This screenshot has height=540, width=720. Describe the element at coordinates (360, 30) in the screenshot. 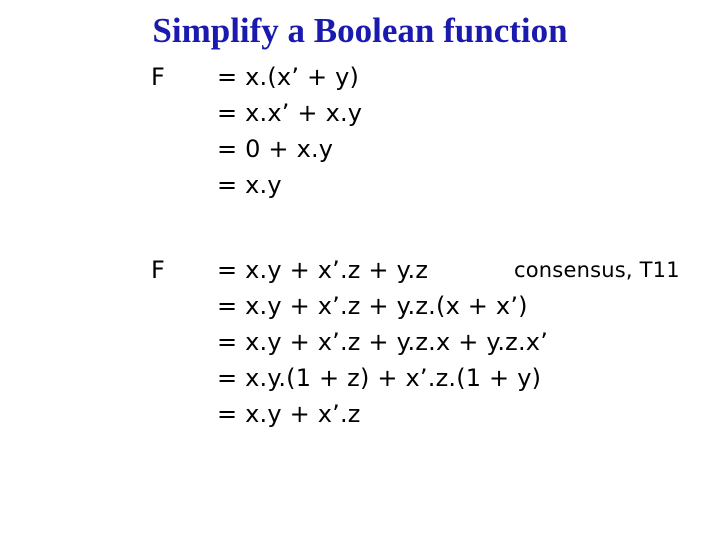

I see `page-title: Simplify a Boolean function` at that location.